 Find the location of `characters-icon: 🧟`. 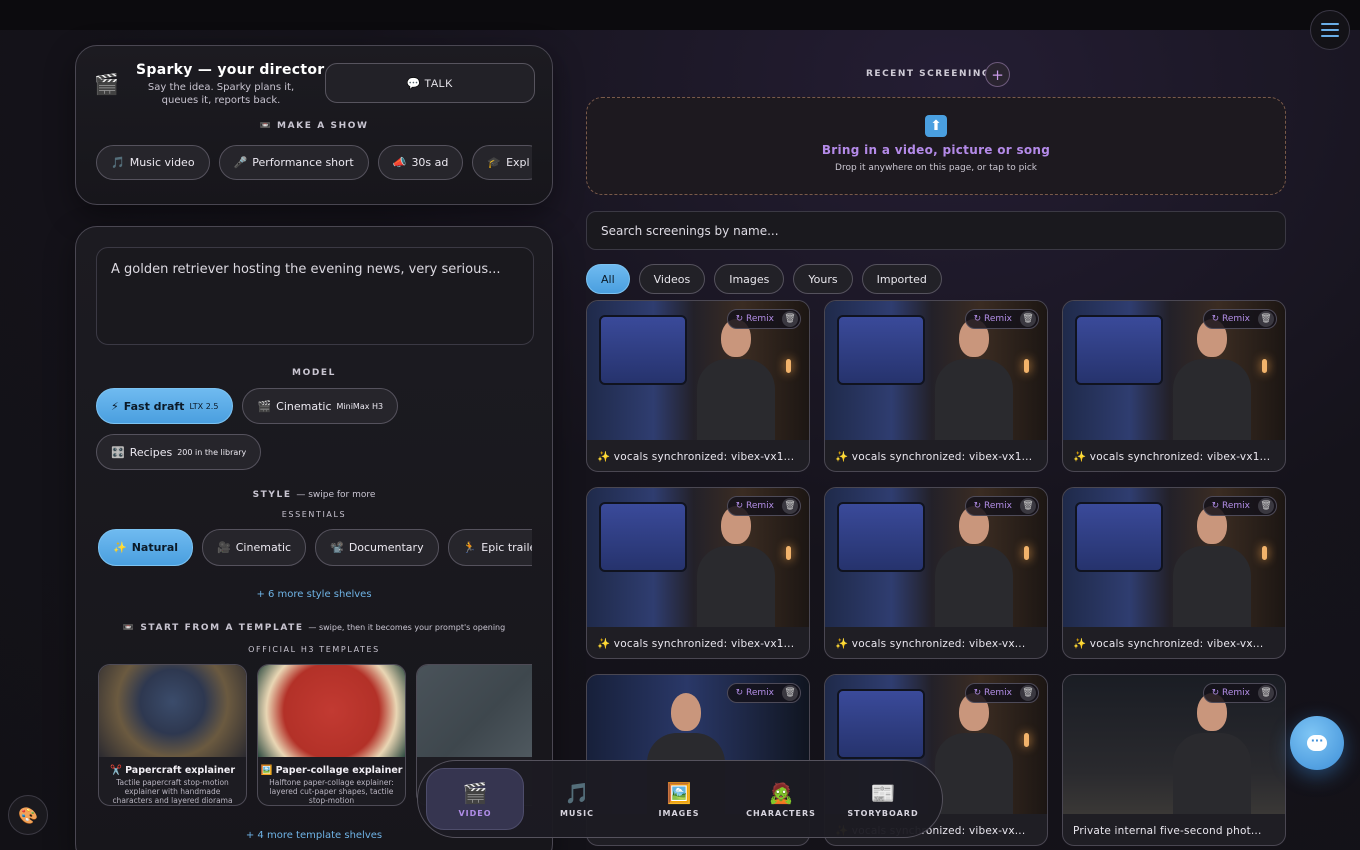

characters-icon: 🧟 is located at coordinates (781, 792).